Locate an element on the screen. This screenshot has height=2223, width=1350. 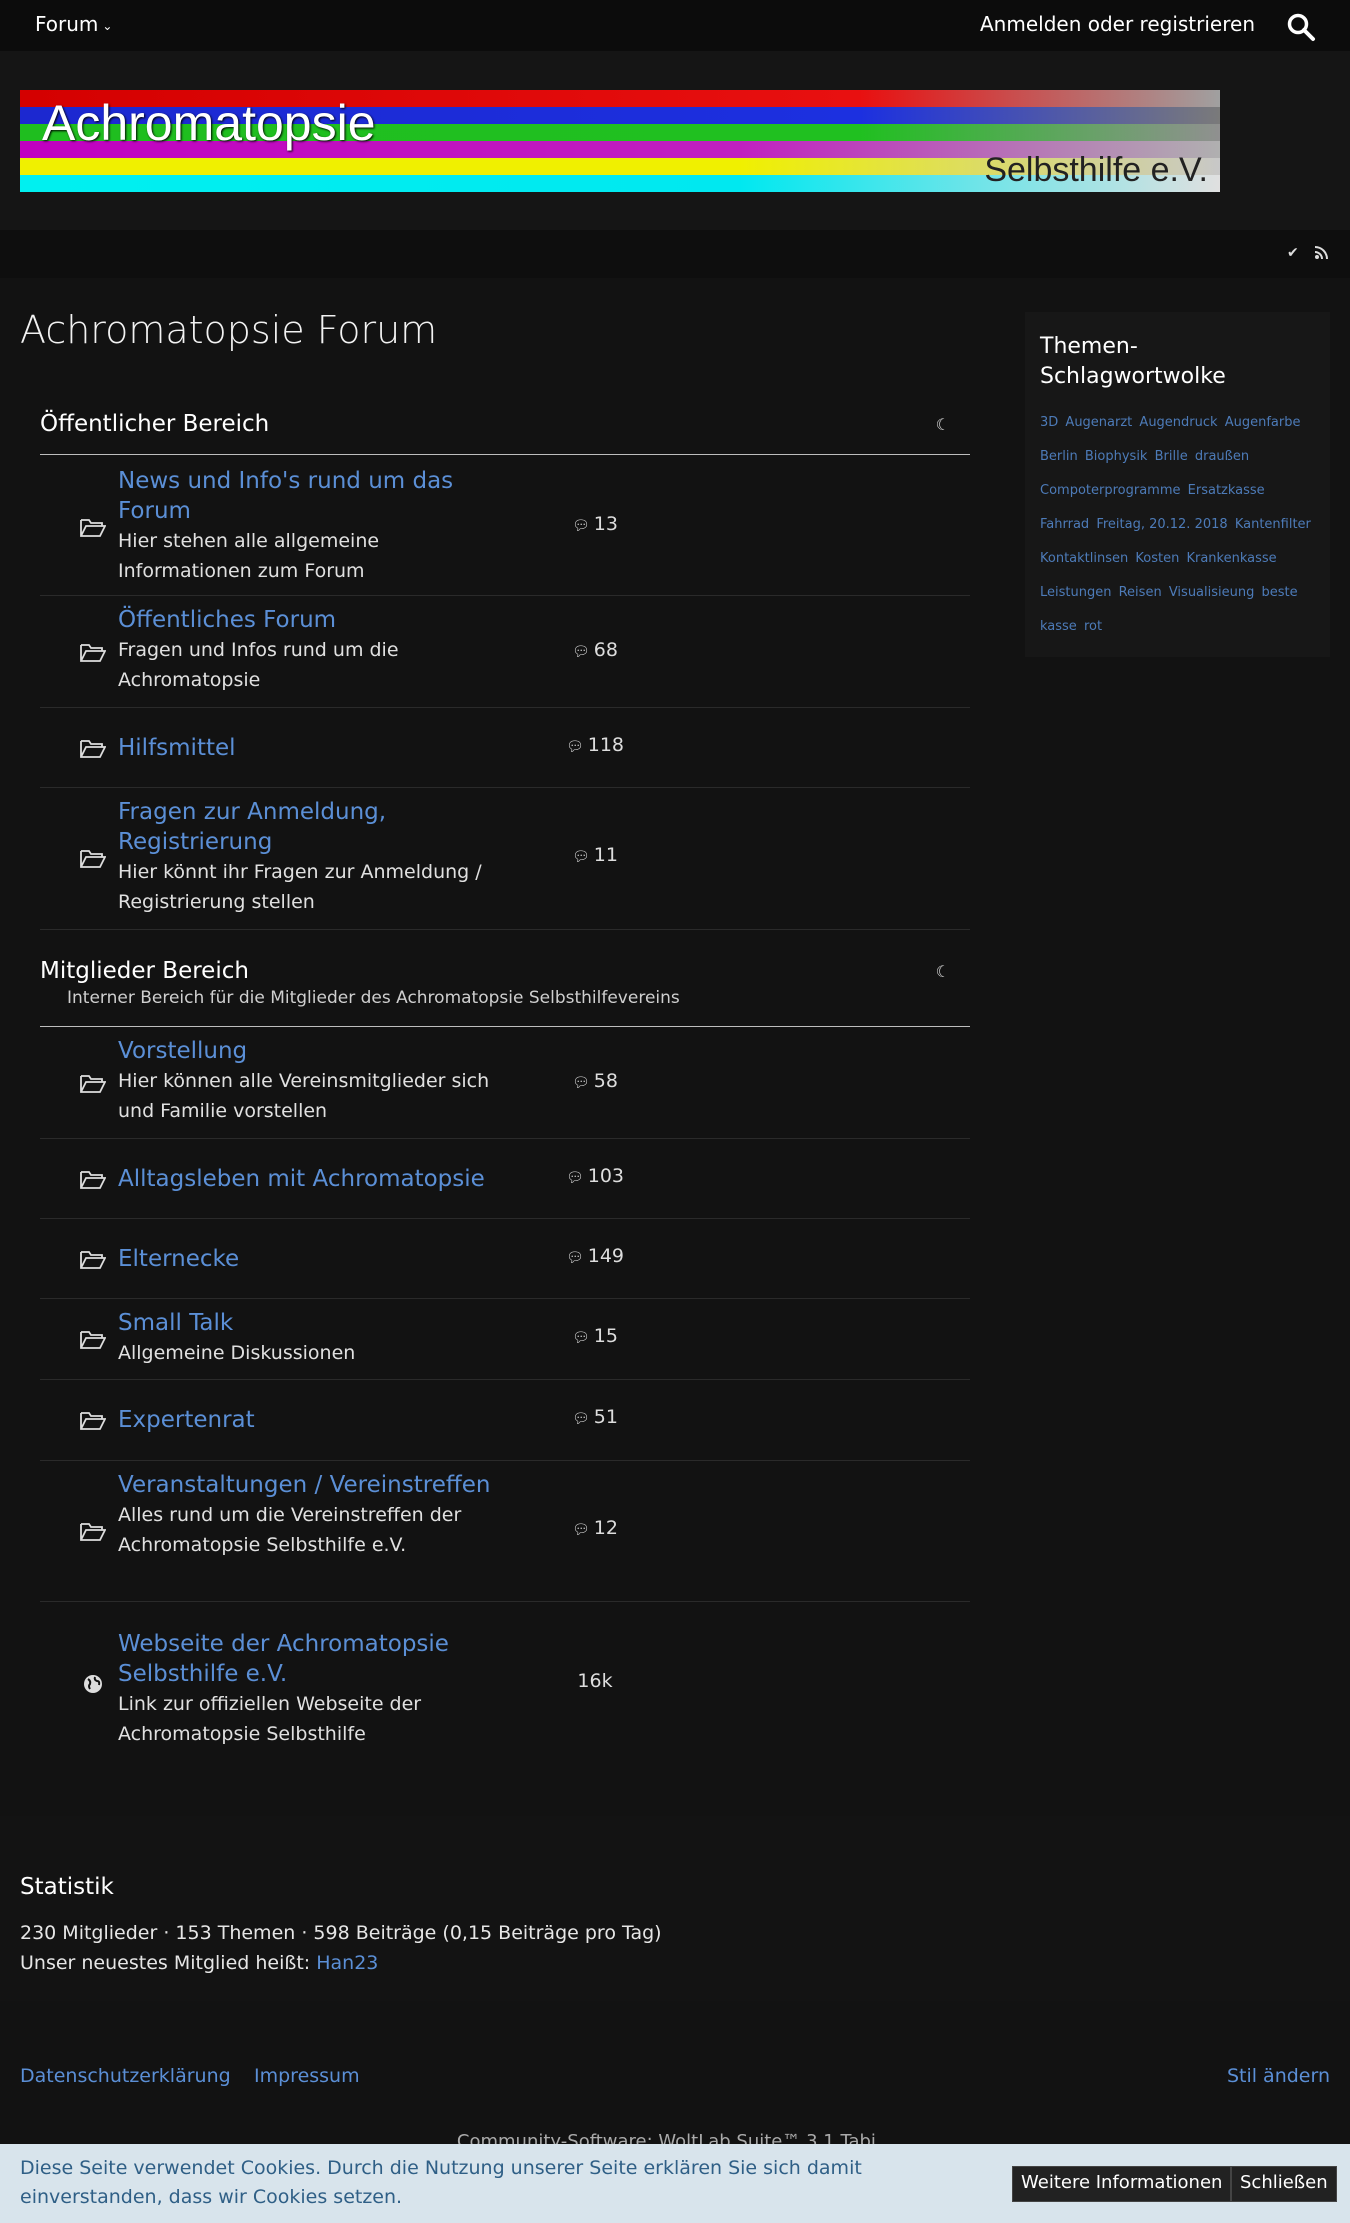
board-title-link: Fragen zur Anmeldung, Registrierung is located at coordinates (308, 827).